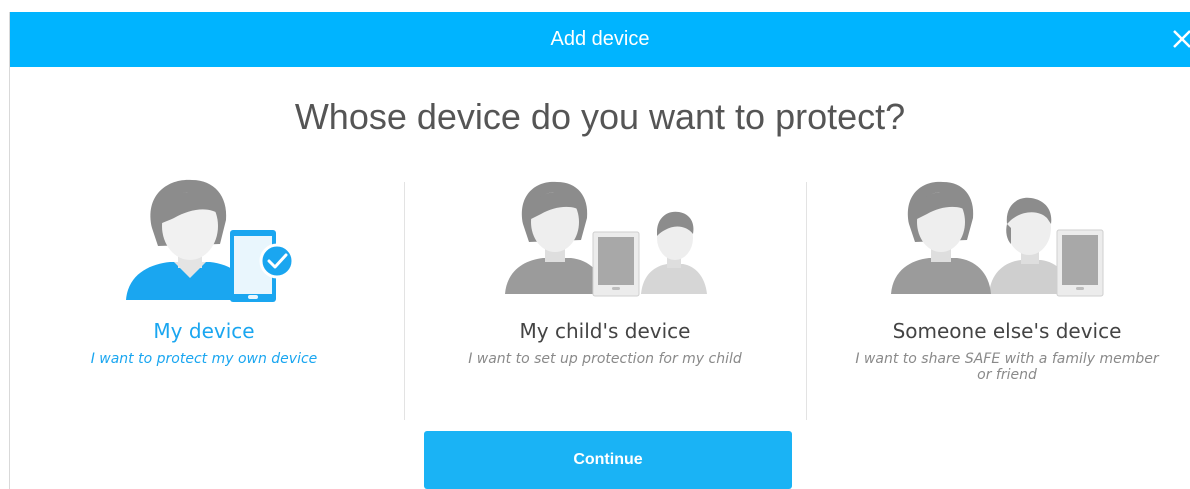  What do you see at coordinates (600, 116) in the screenshot?
I see `page-question: Whose device do you want to protect?` at bounding box center [600, 116].